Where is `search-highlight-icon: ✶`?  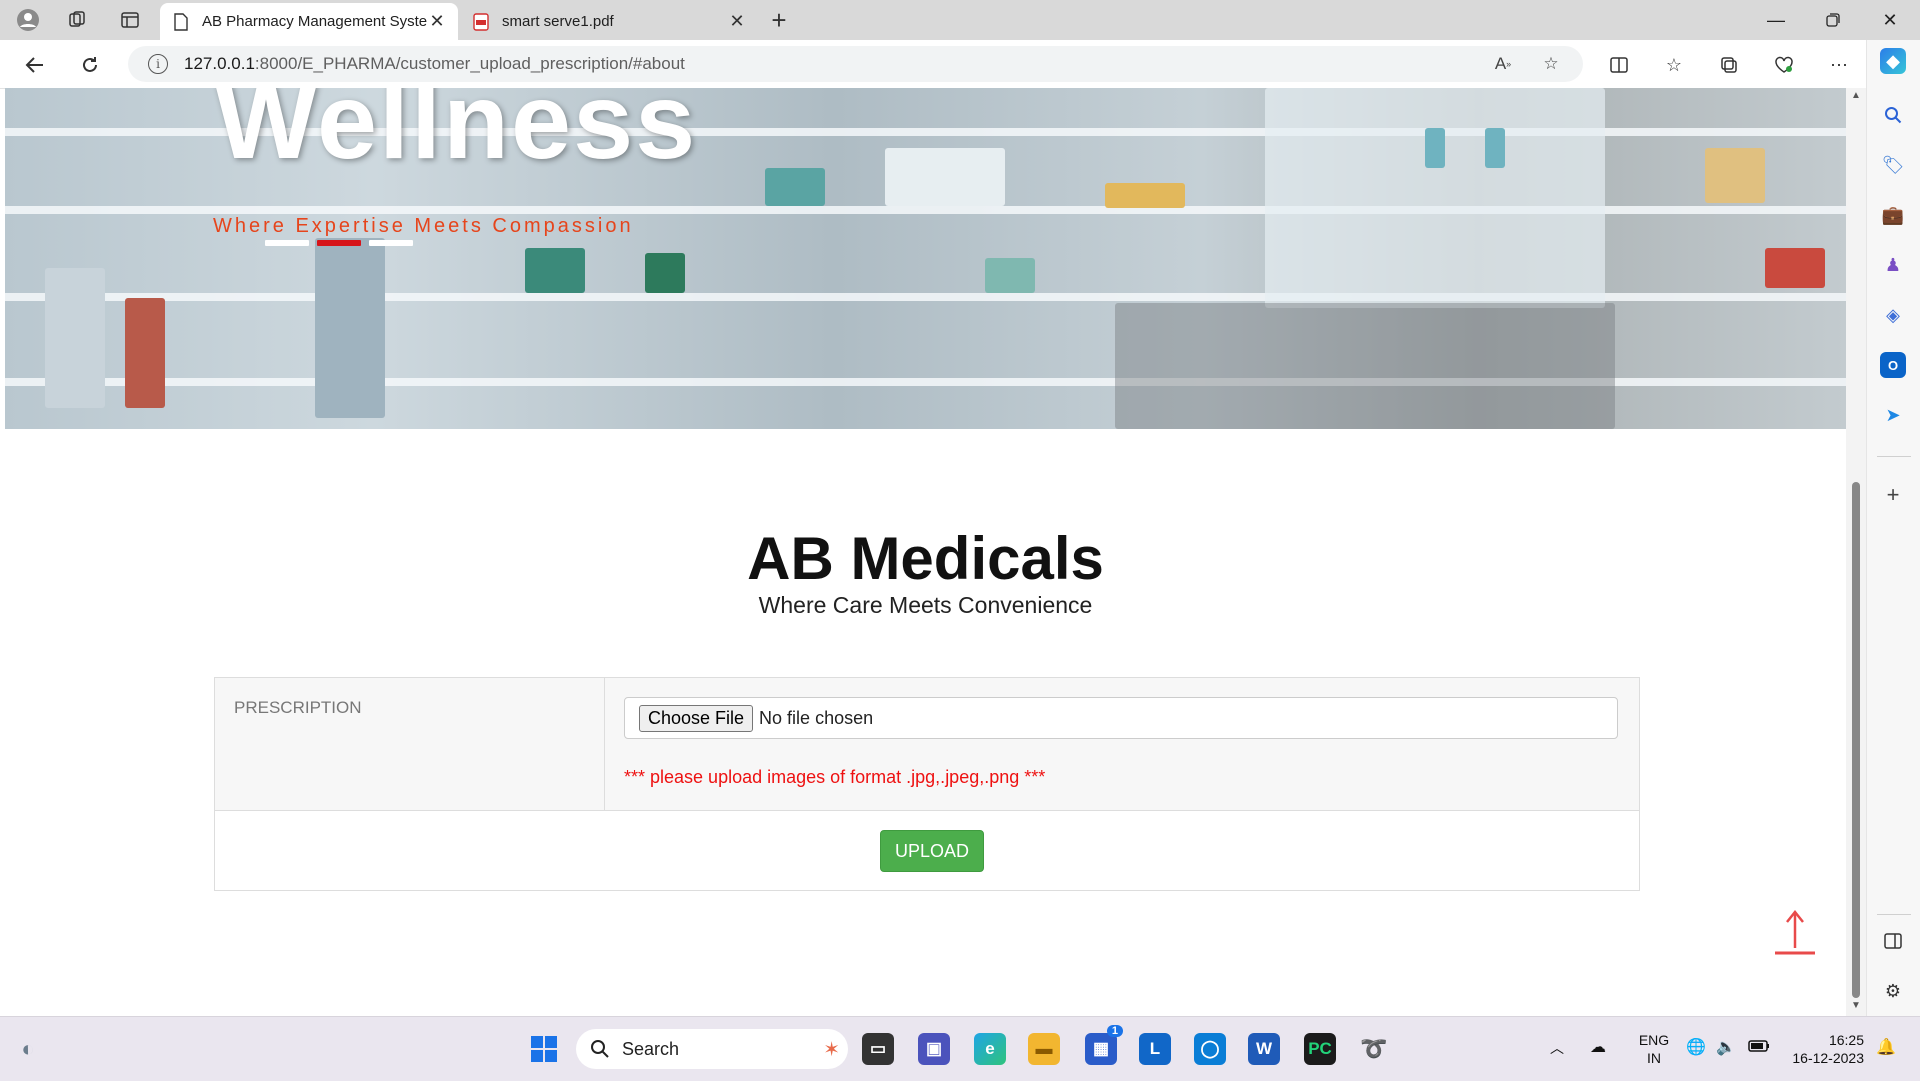 search-highlight-icon: ✶ is located at coordinates (831, 1049).